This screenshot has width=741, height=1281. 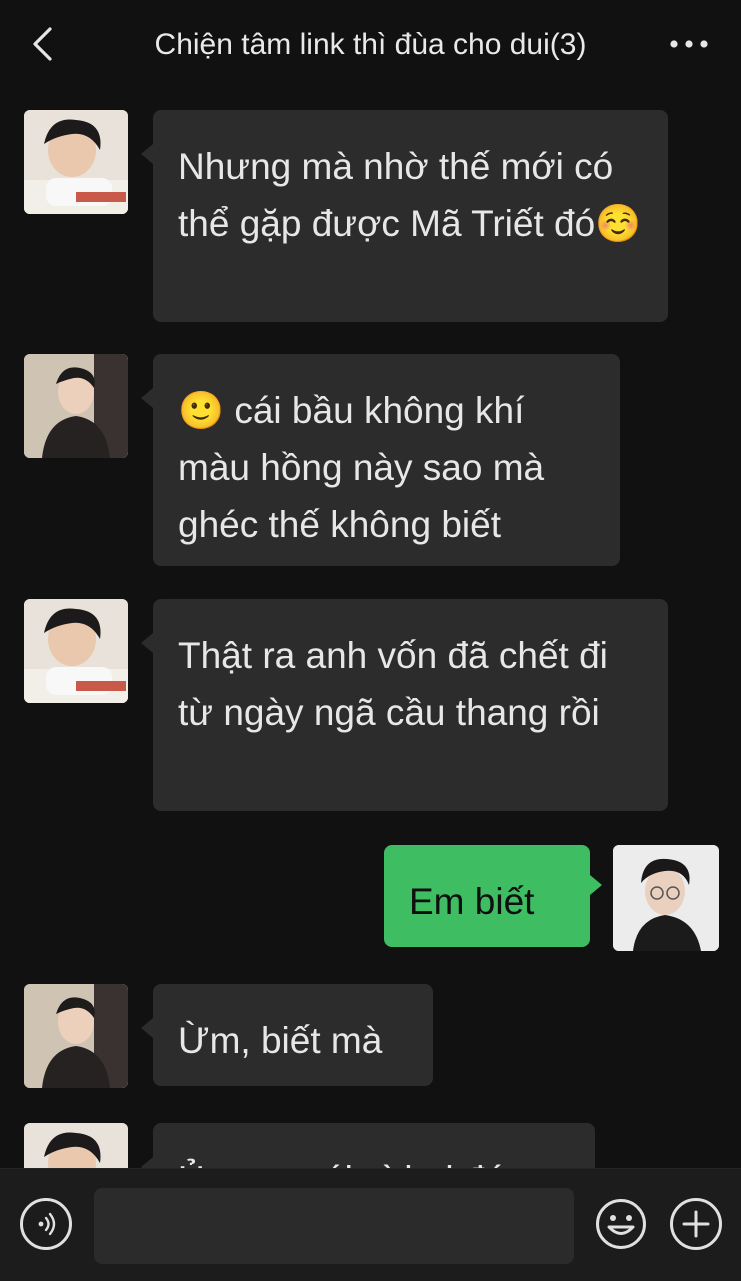 I want to click on message-row: Em biết, so click(x=370, y=898).